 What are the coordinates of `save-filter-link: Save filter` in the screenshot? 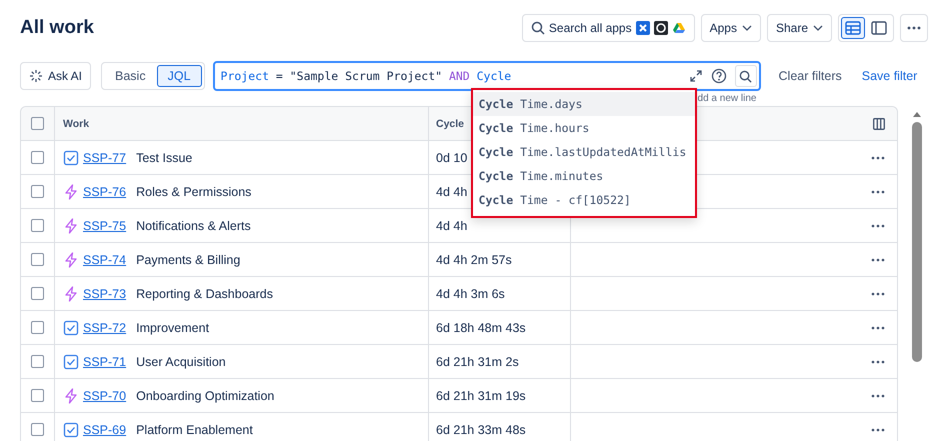 It's located at (890, 76).